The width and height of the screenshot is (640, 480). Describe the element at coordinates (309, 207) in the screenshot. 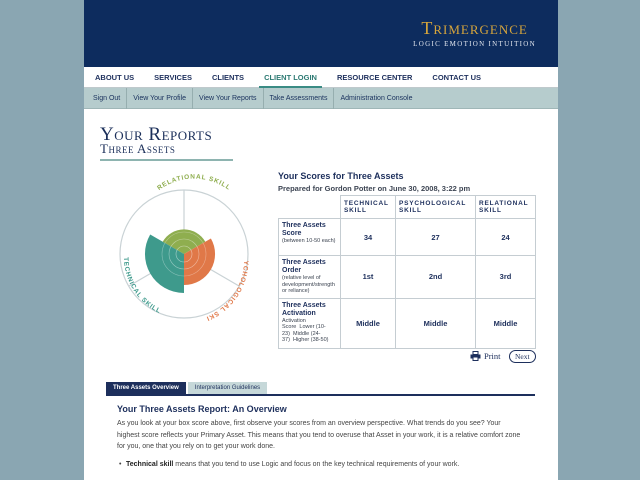

I see `table-corner` at that location.